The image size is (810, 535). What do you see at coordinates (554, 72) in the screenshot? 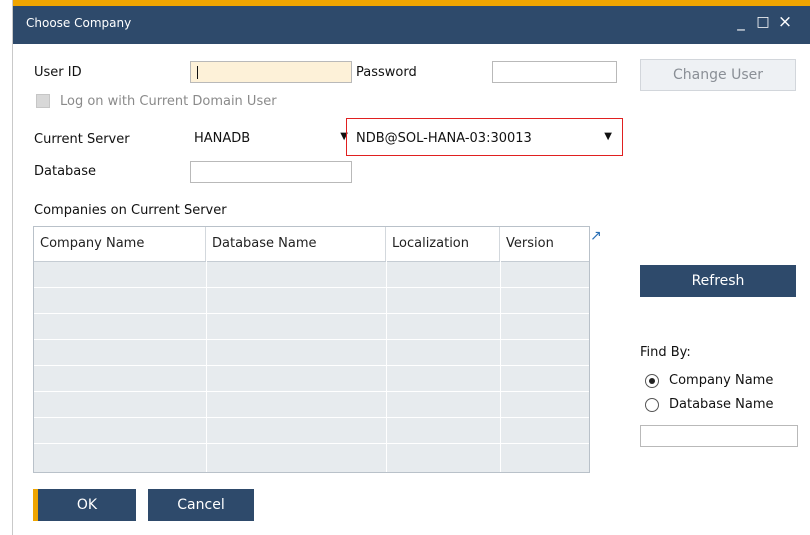
I see `password-field` at bounding box center [554, 72].